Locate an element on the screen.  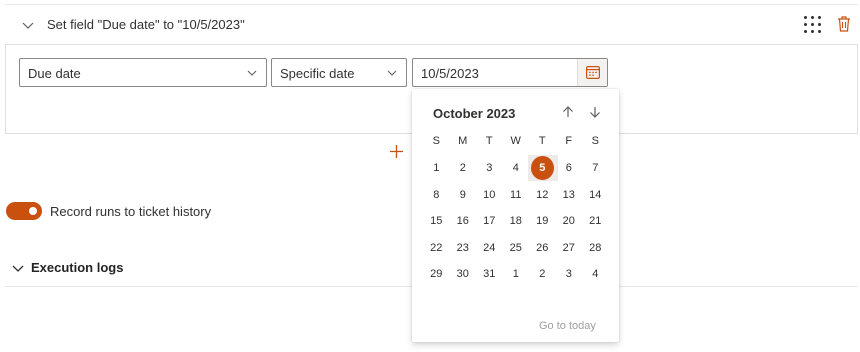
add-action-icon is located at coordinates (396, 151).